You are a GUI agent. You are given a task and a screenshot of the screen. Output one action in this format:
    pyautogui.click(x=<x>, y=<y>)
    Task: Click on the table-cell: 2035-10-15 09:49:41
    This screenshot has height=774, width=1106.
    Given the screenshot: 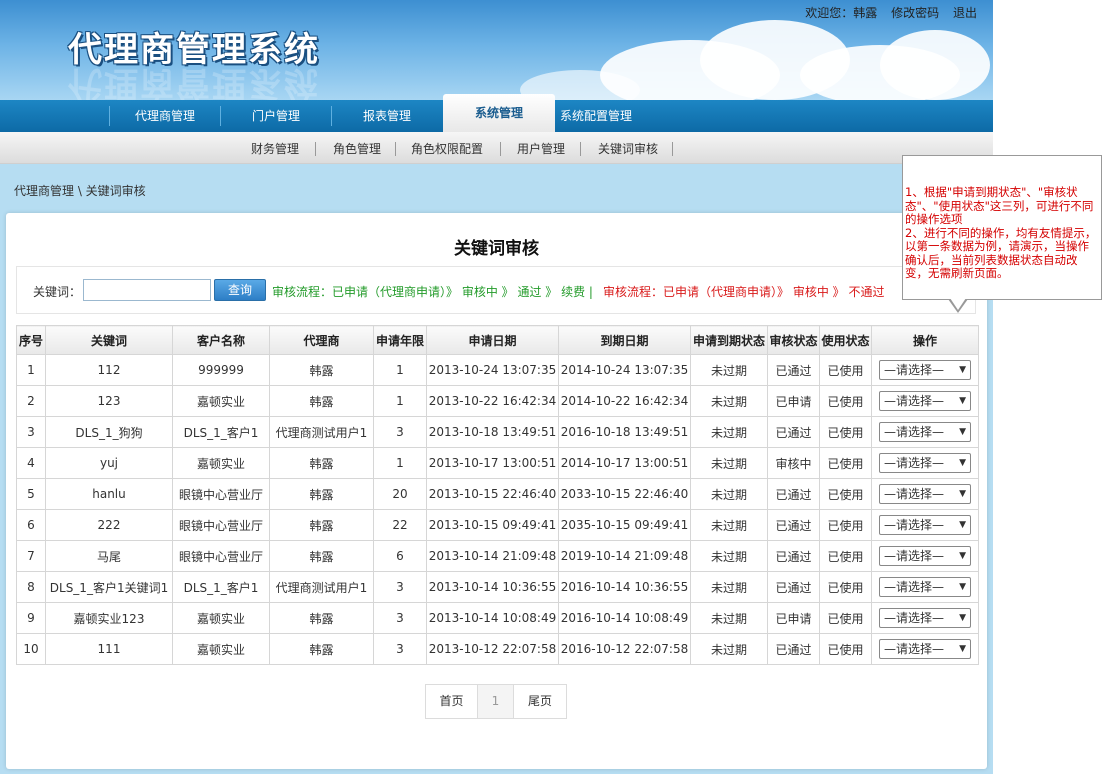 What is the action you would take?
    pyautogui.click(x=624, y=525)
    